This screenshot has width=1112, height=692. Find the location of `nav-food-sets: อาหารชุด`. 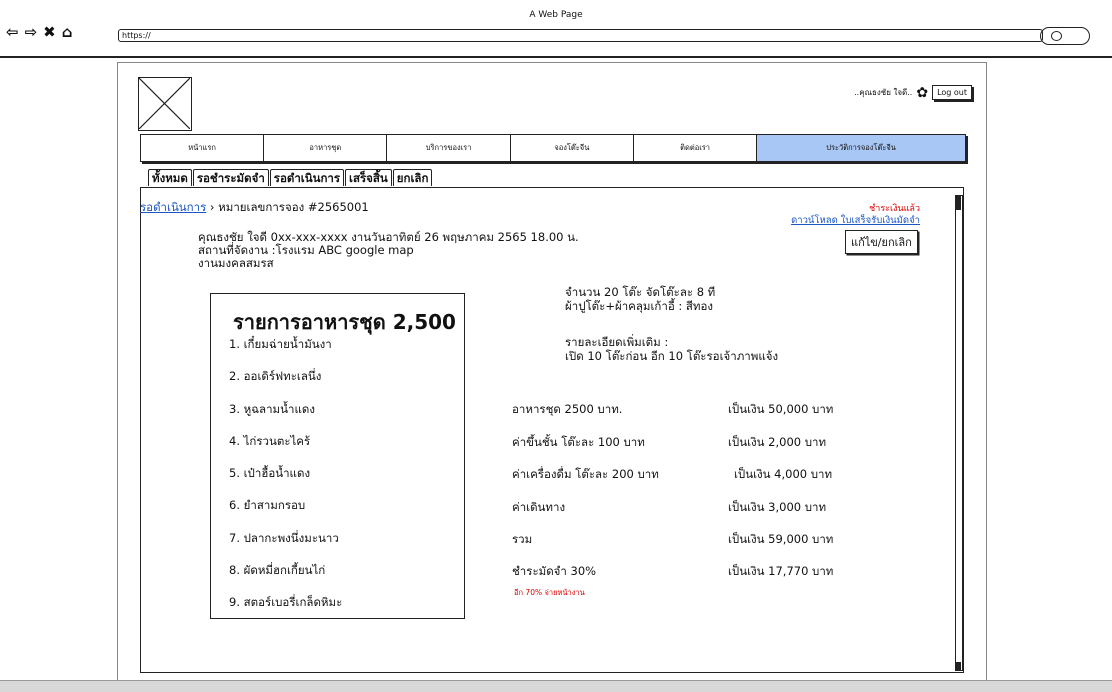

nav-food-sets: อาหารชุด is located at coordinates (326, 148).